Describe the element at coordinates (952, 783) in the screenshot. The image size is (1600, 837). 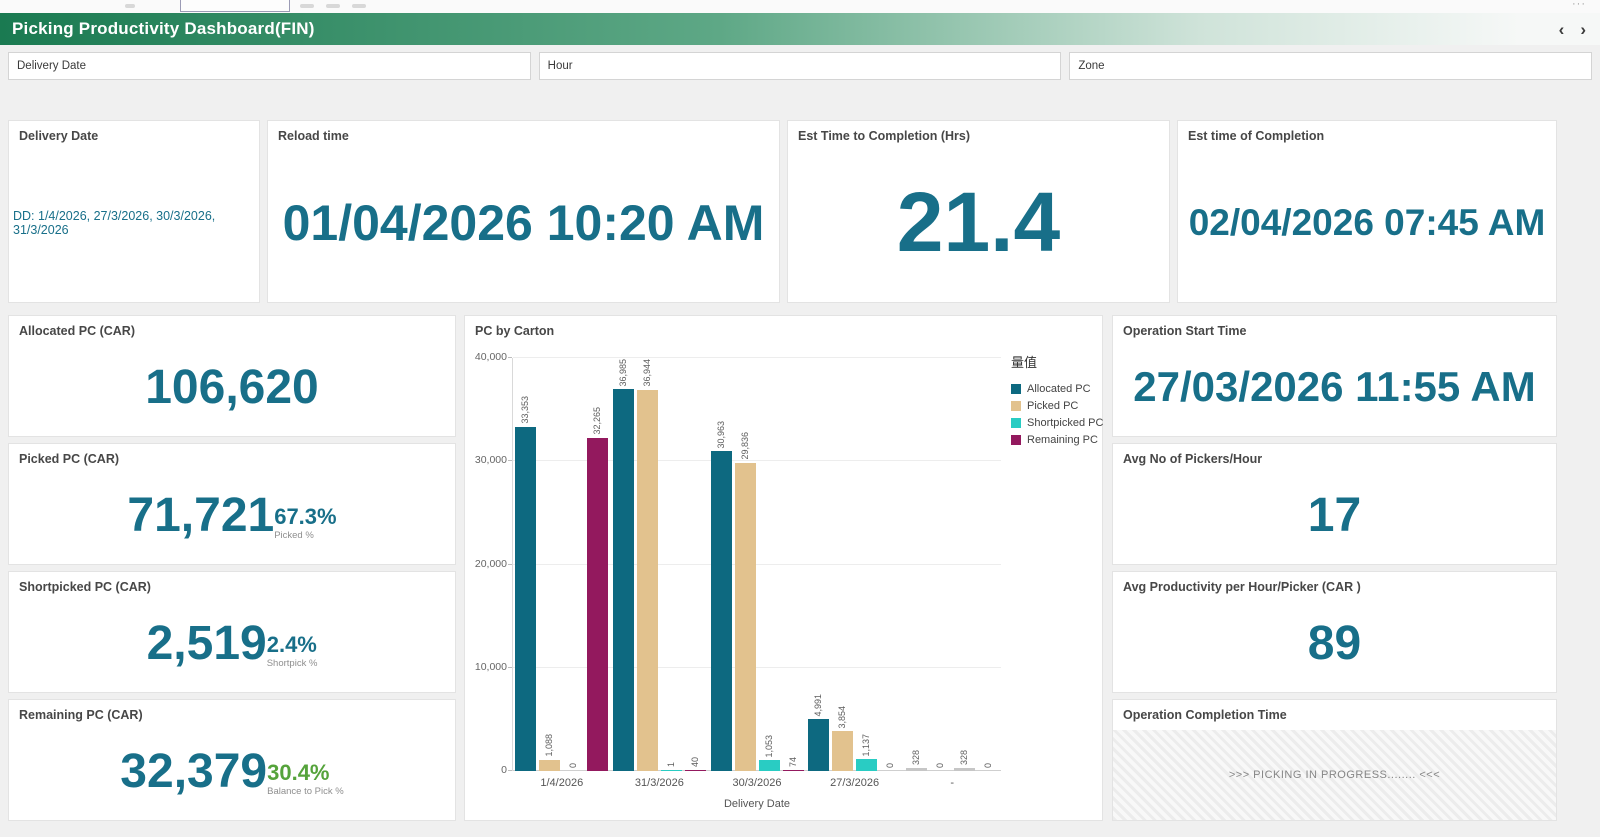
I see `x-category-label: -` at that location.